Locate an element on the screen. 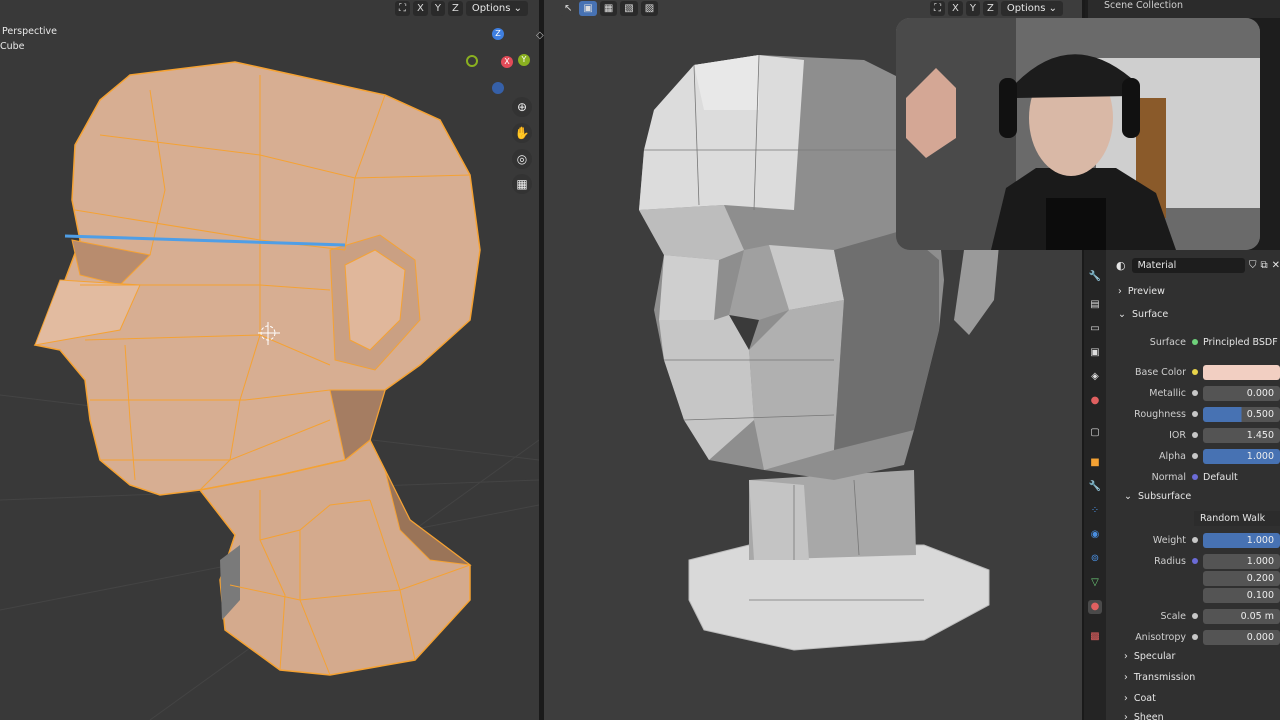  select-extend-icon: ▦ is located at coordinates (608, 8).